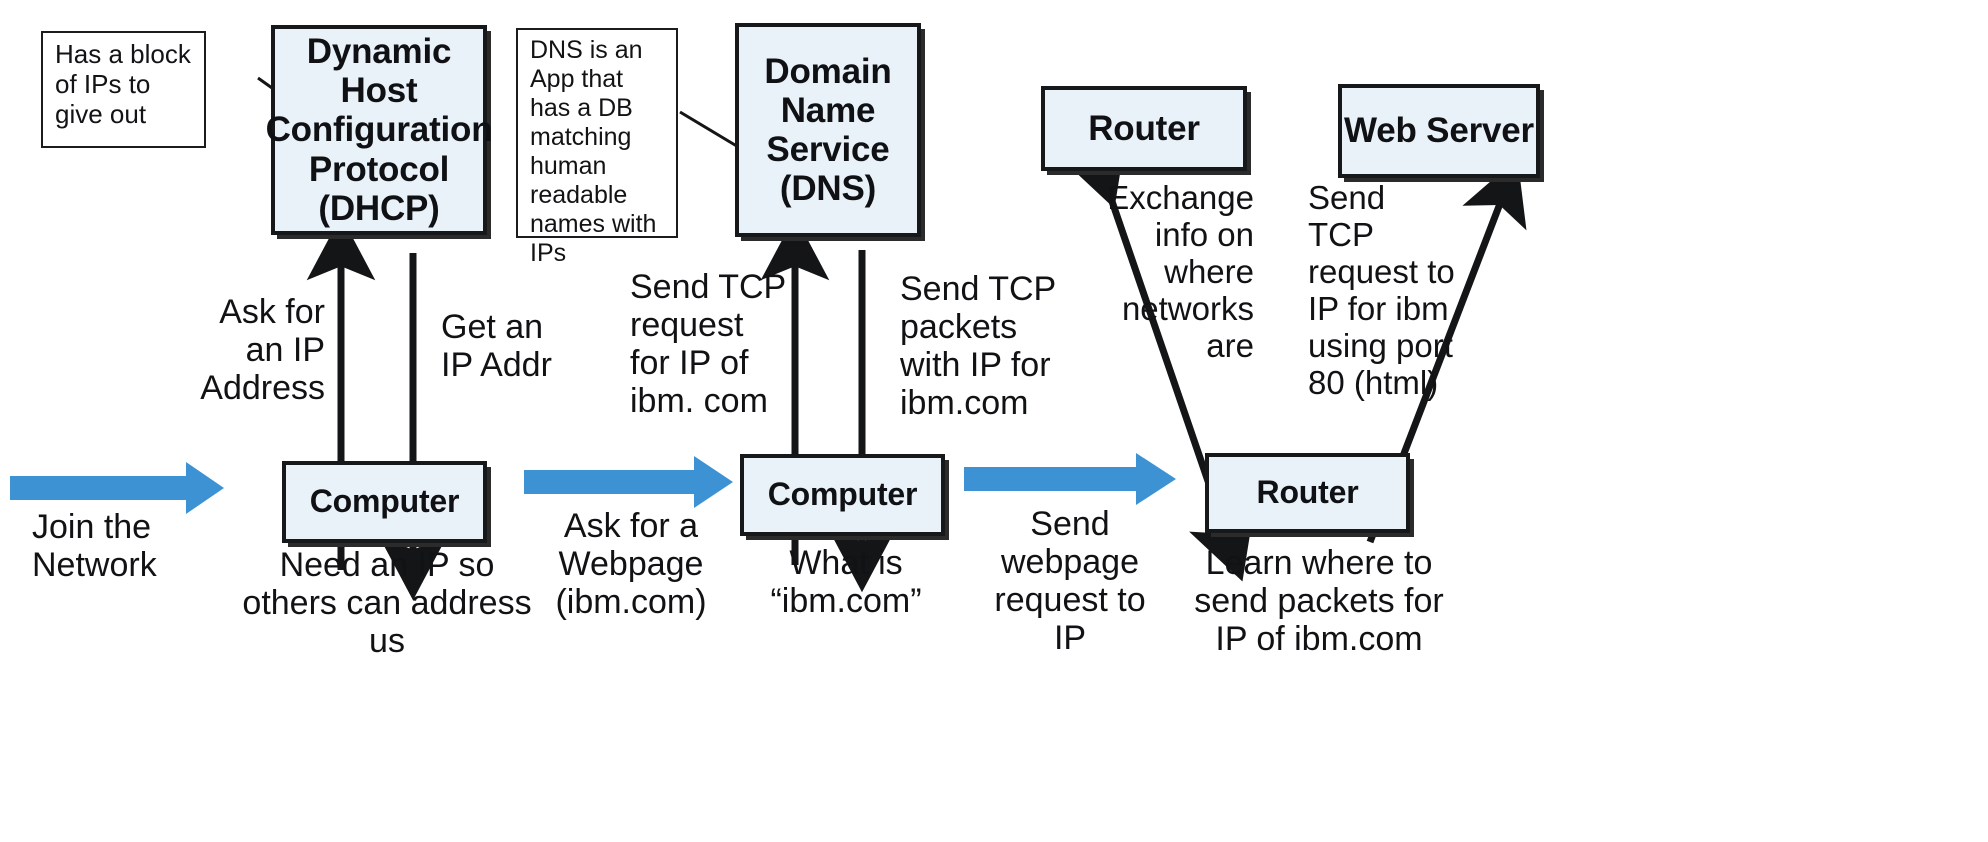 This screenshot has width=1988, height=842. I want to click on caption-computer-2: What is “ibm.com”, so click(846, 582).